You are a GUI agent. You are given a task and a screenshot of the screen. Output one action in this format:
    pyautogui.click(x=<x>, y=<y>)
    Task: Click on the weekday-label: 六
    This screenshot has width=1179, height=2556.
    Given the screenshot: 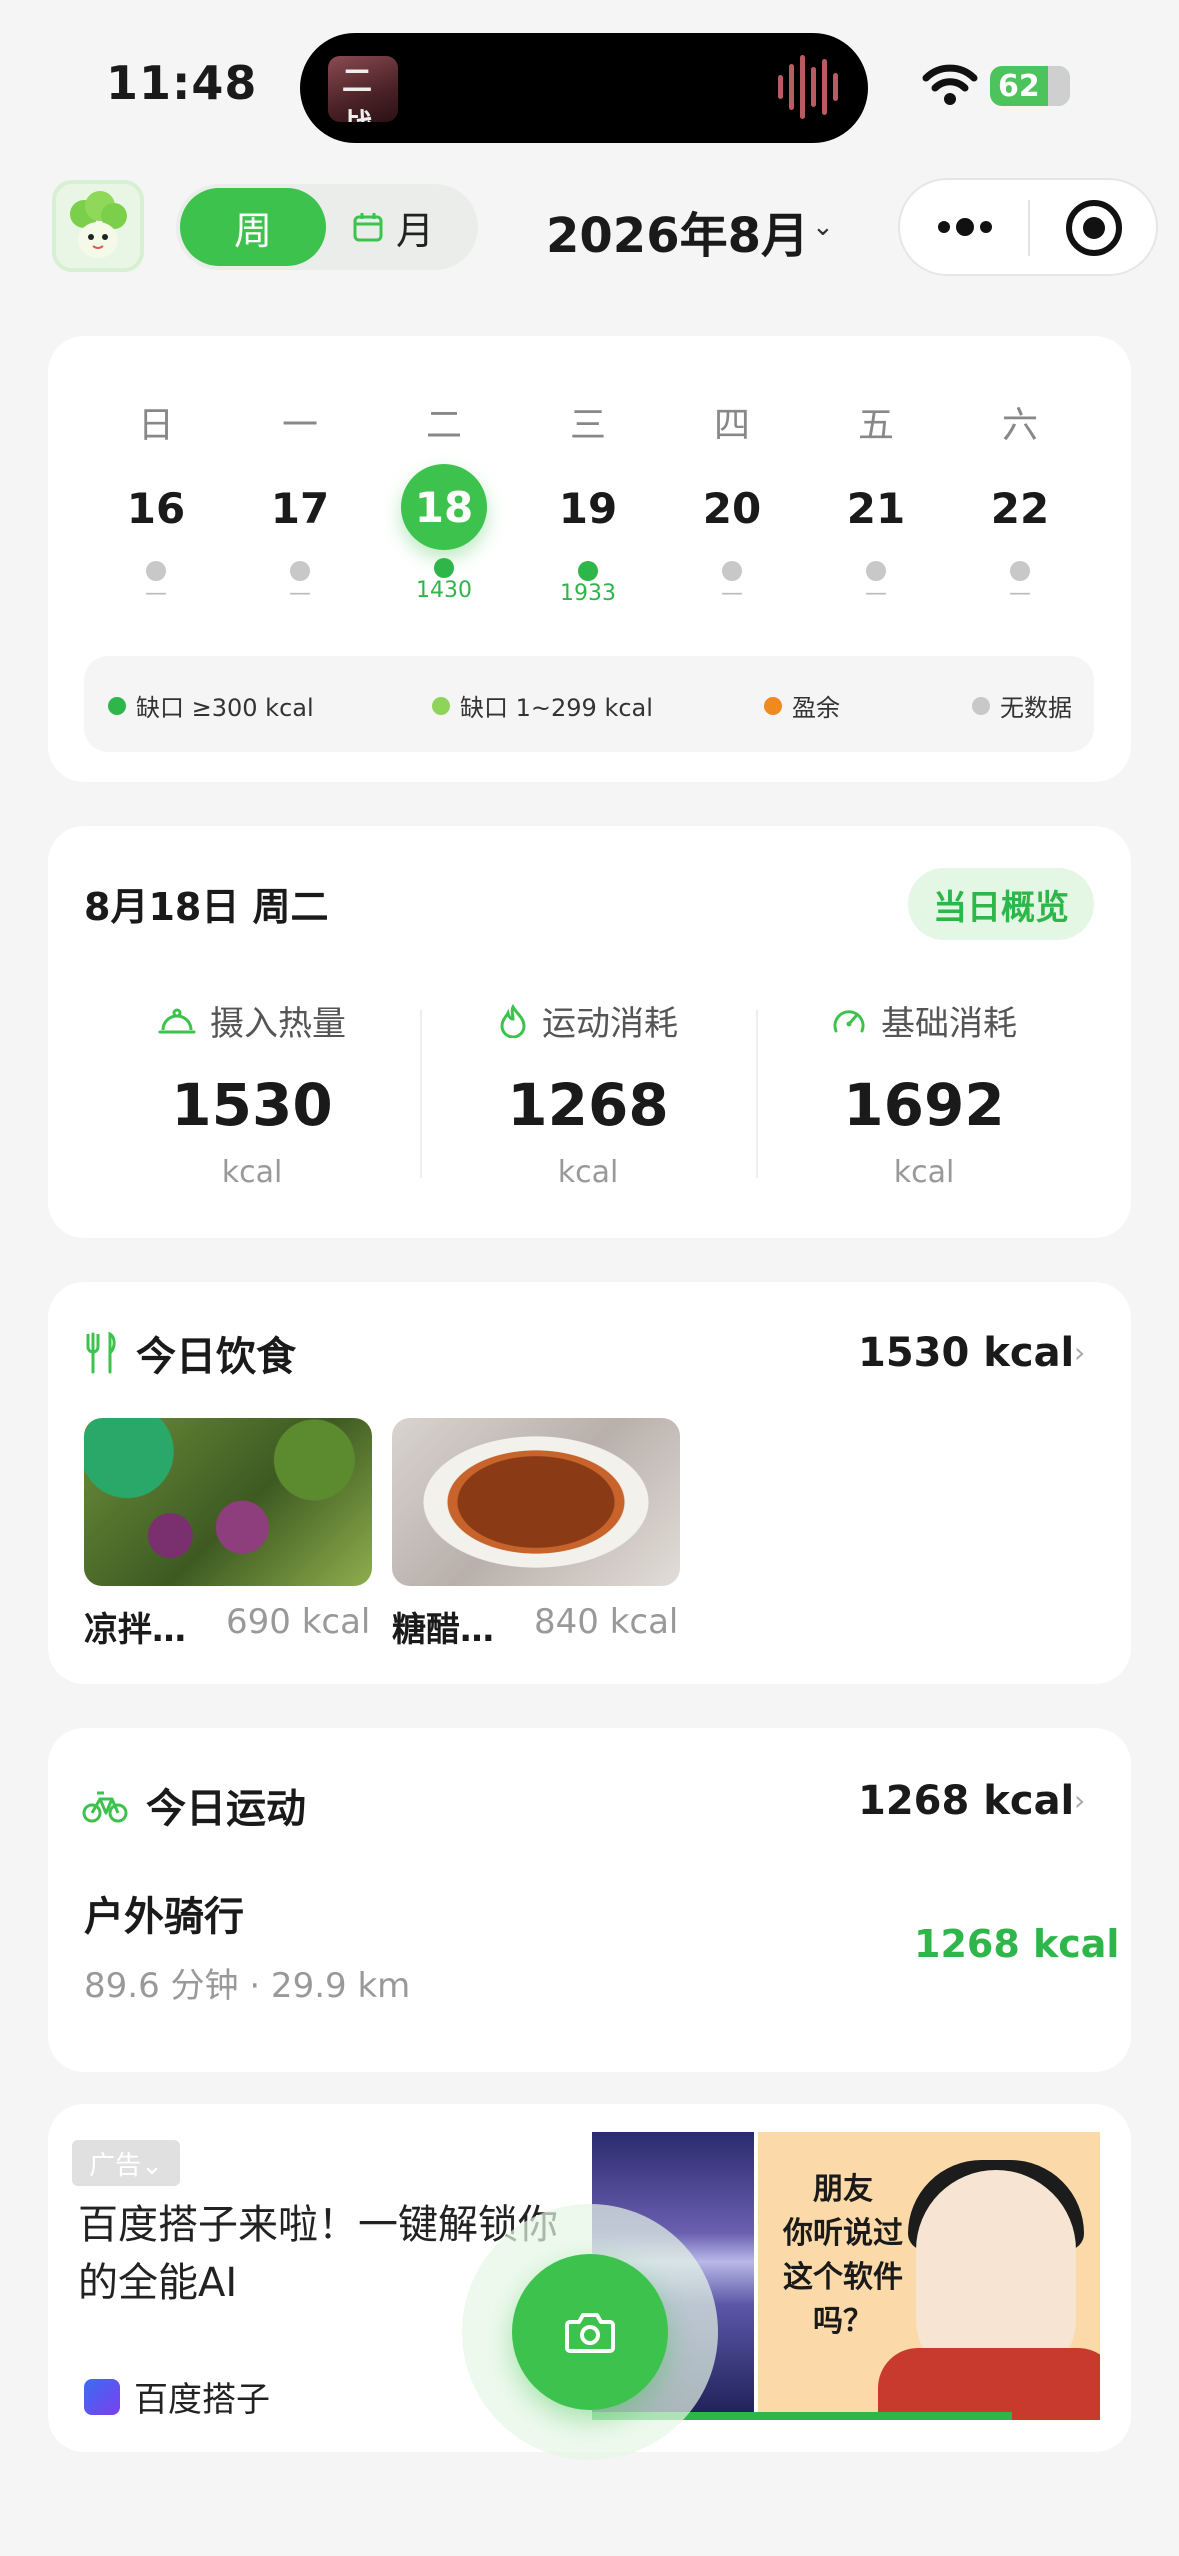 What is the action you would take?
    pyautogui.click(x=1019, y=425)
    